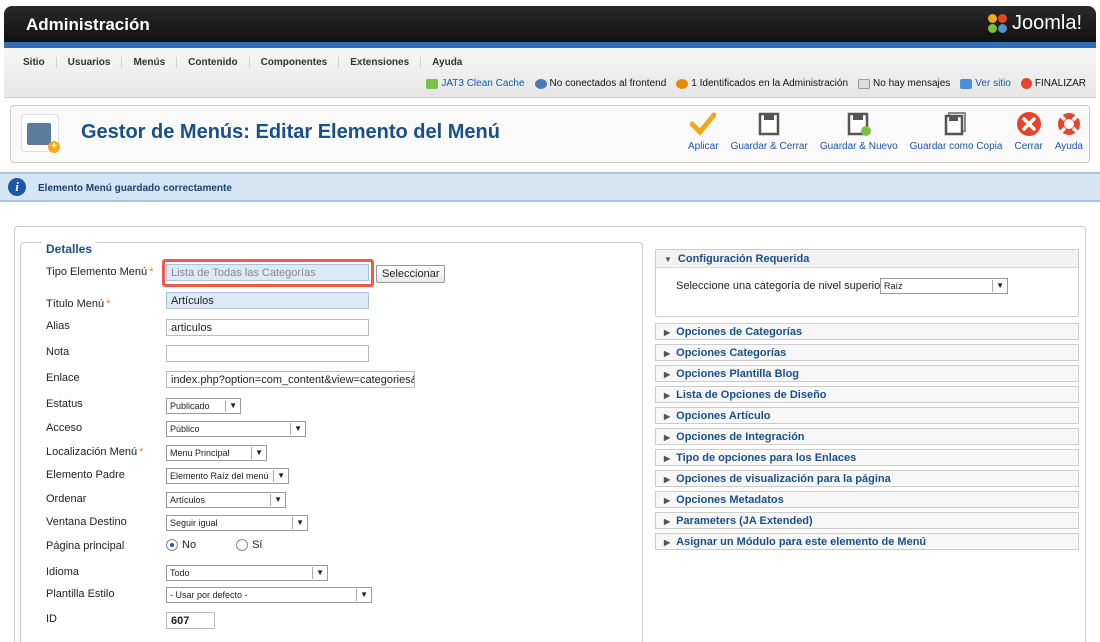  I want to click on save-copy-button: Guardar como Copia, so click(956, 131).